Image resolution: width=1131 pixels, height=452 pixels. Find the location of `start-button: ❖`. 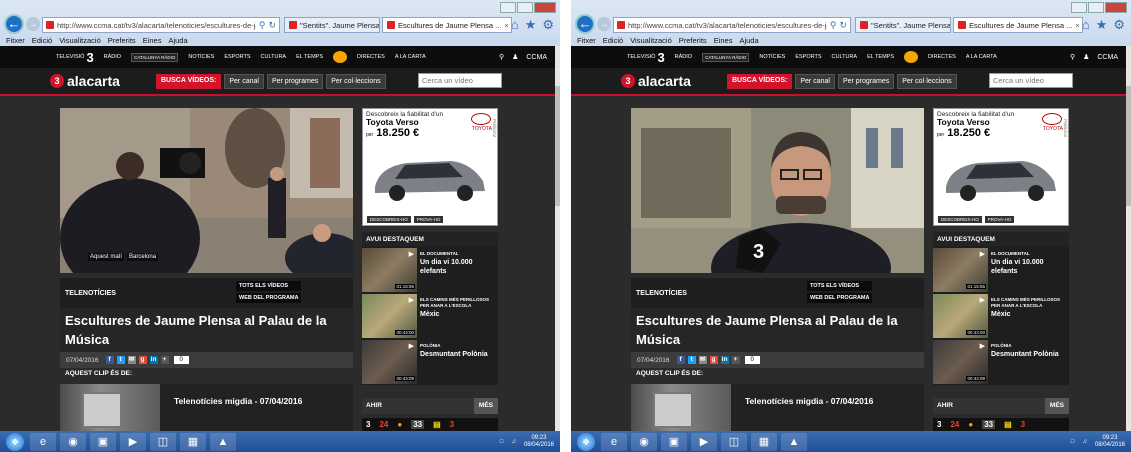

start-button: ❖ is located at coordinates (15, 441).